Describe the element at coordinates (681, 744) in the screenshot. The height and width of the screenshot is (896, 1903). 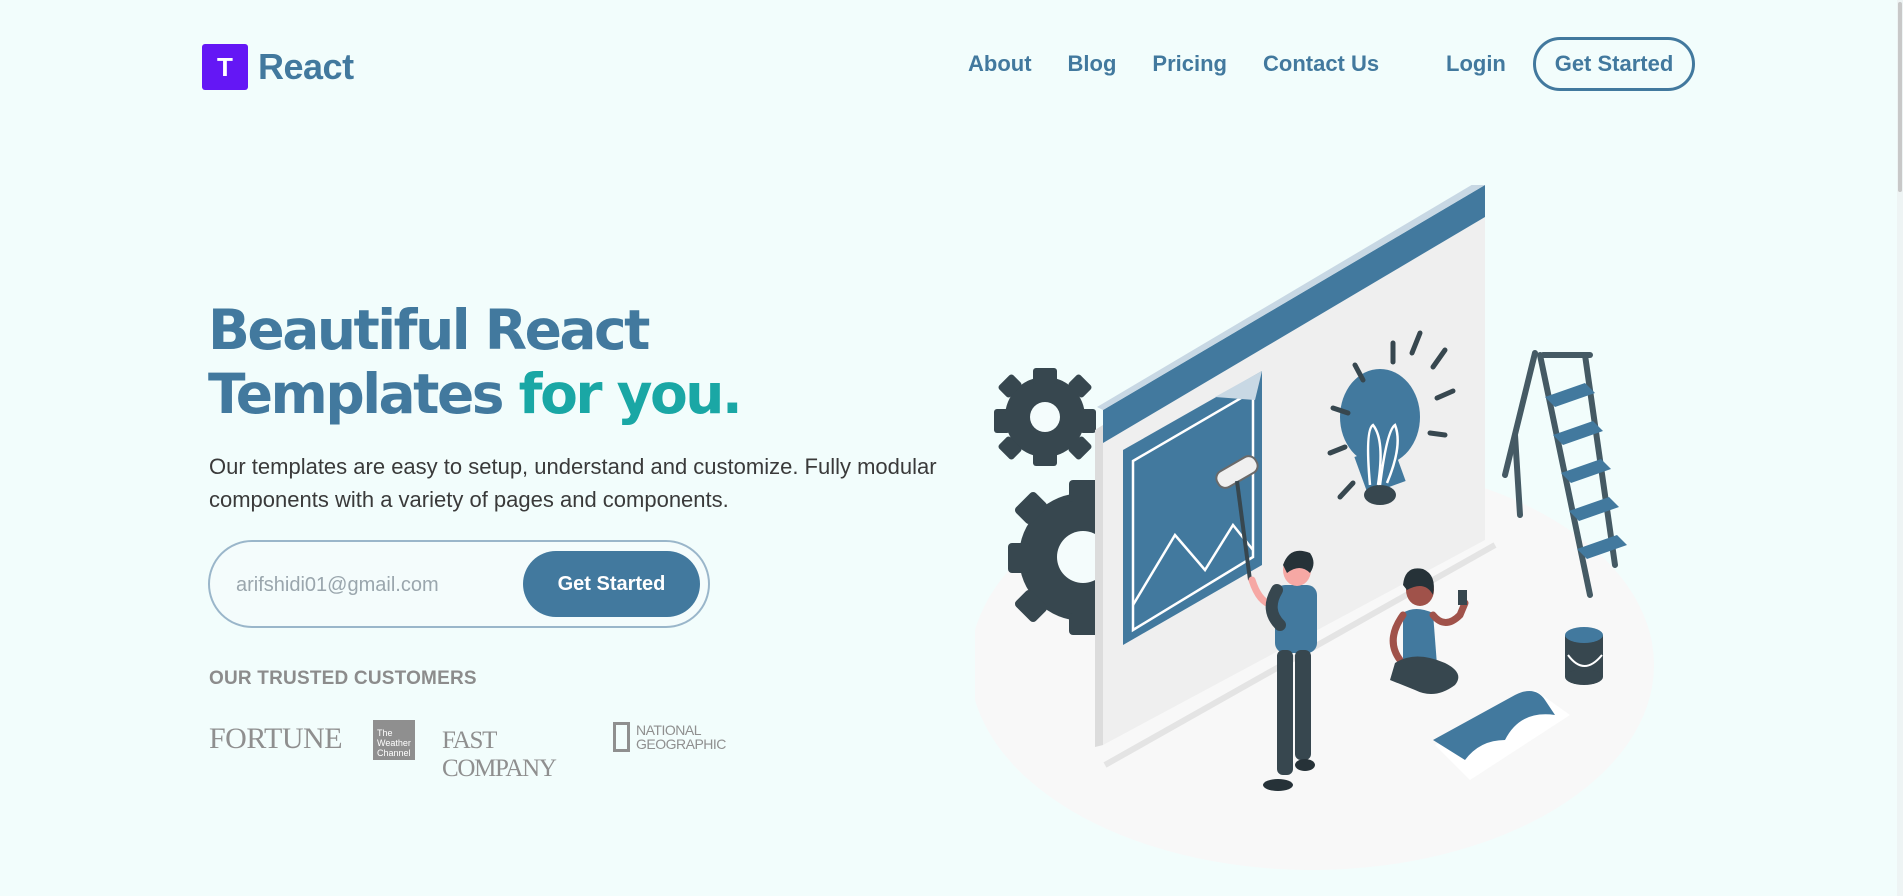
I see `natgeo-line-2: GEOGRAPHIC` at that location.